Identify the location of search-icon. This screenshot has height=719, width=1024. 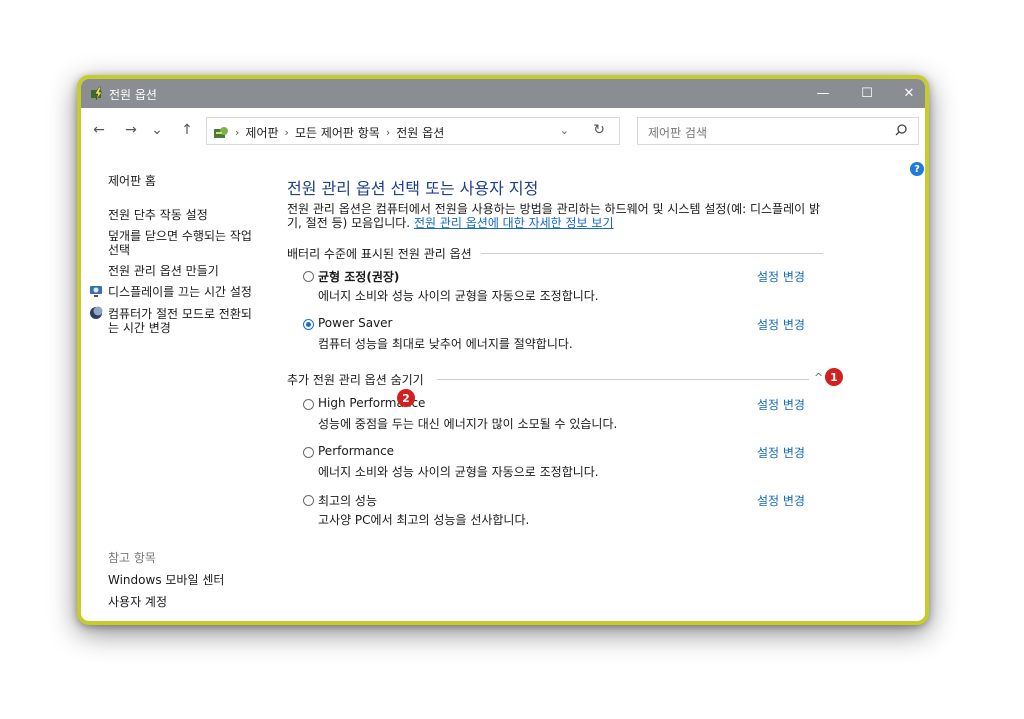
(901, 130).